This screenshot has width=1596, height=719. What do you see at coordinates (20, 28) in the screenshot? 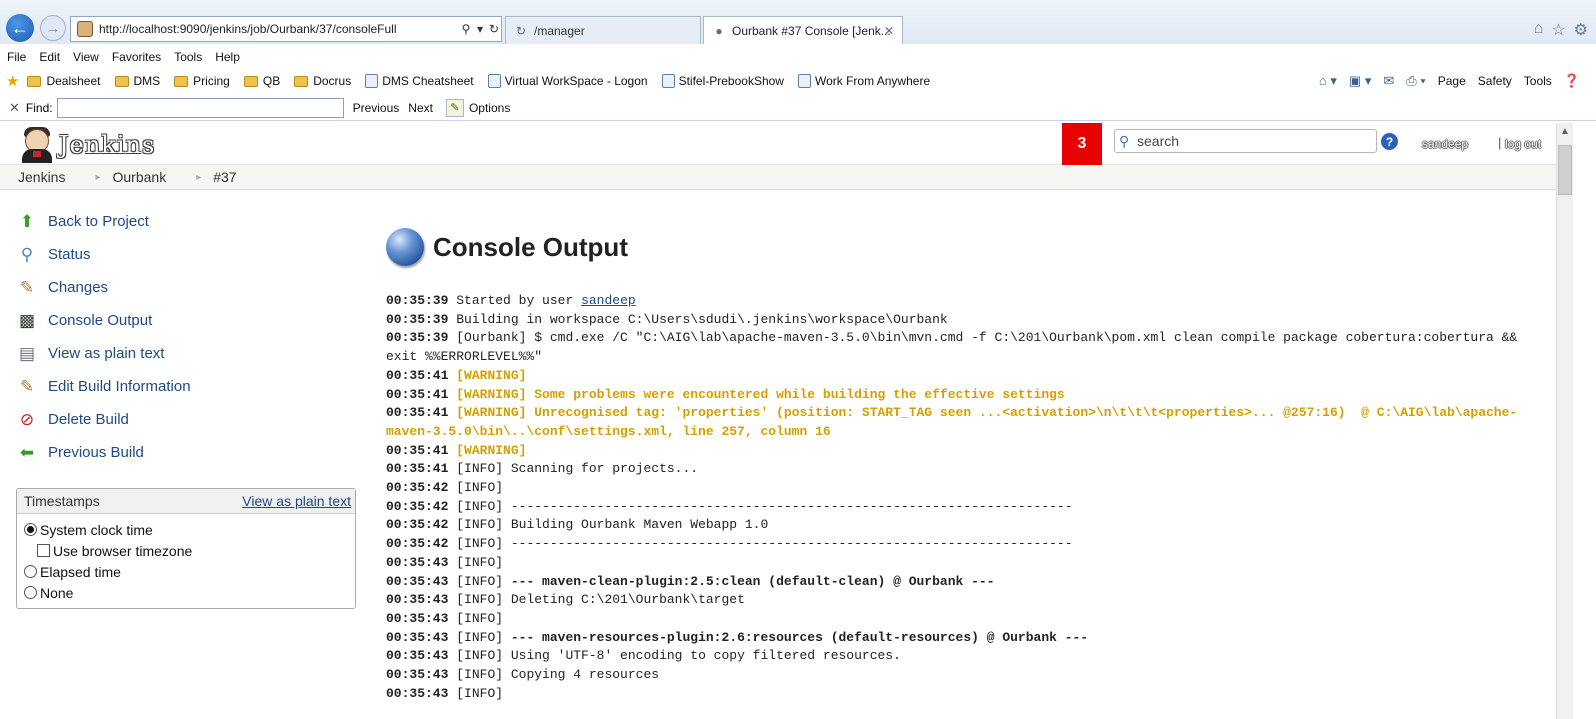
I see `back-button: ←` at bounding box center [20, 28].